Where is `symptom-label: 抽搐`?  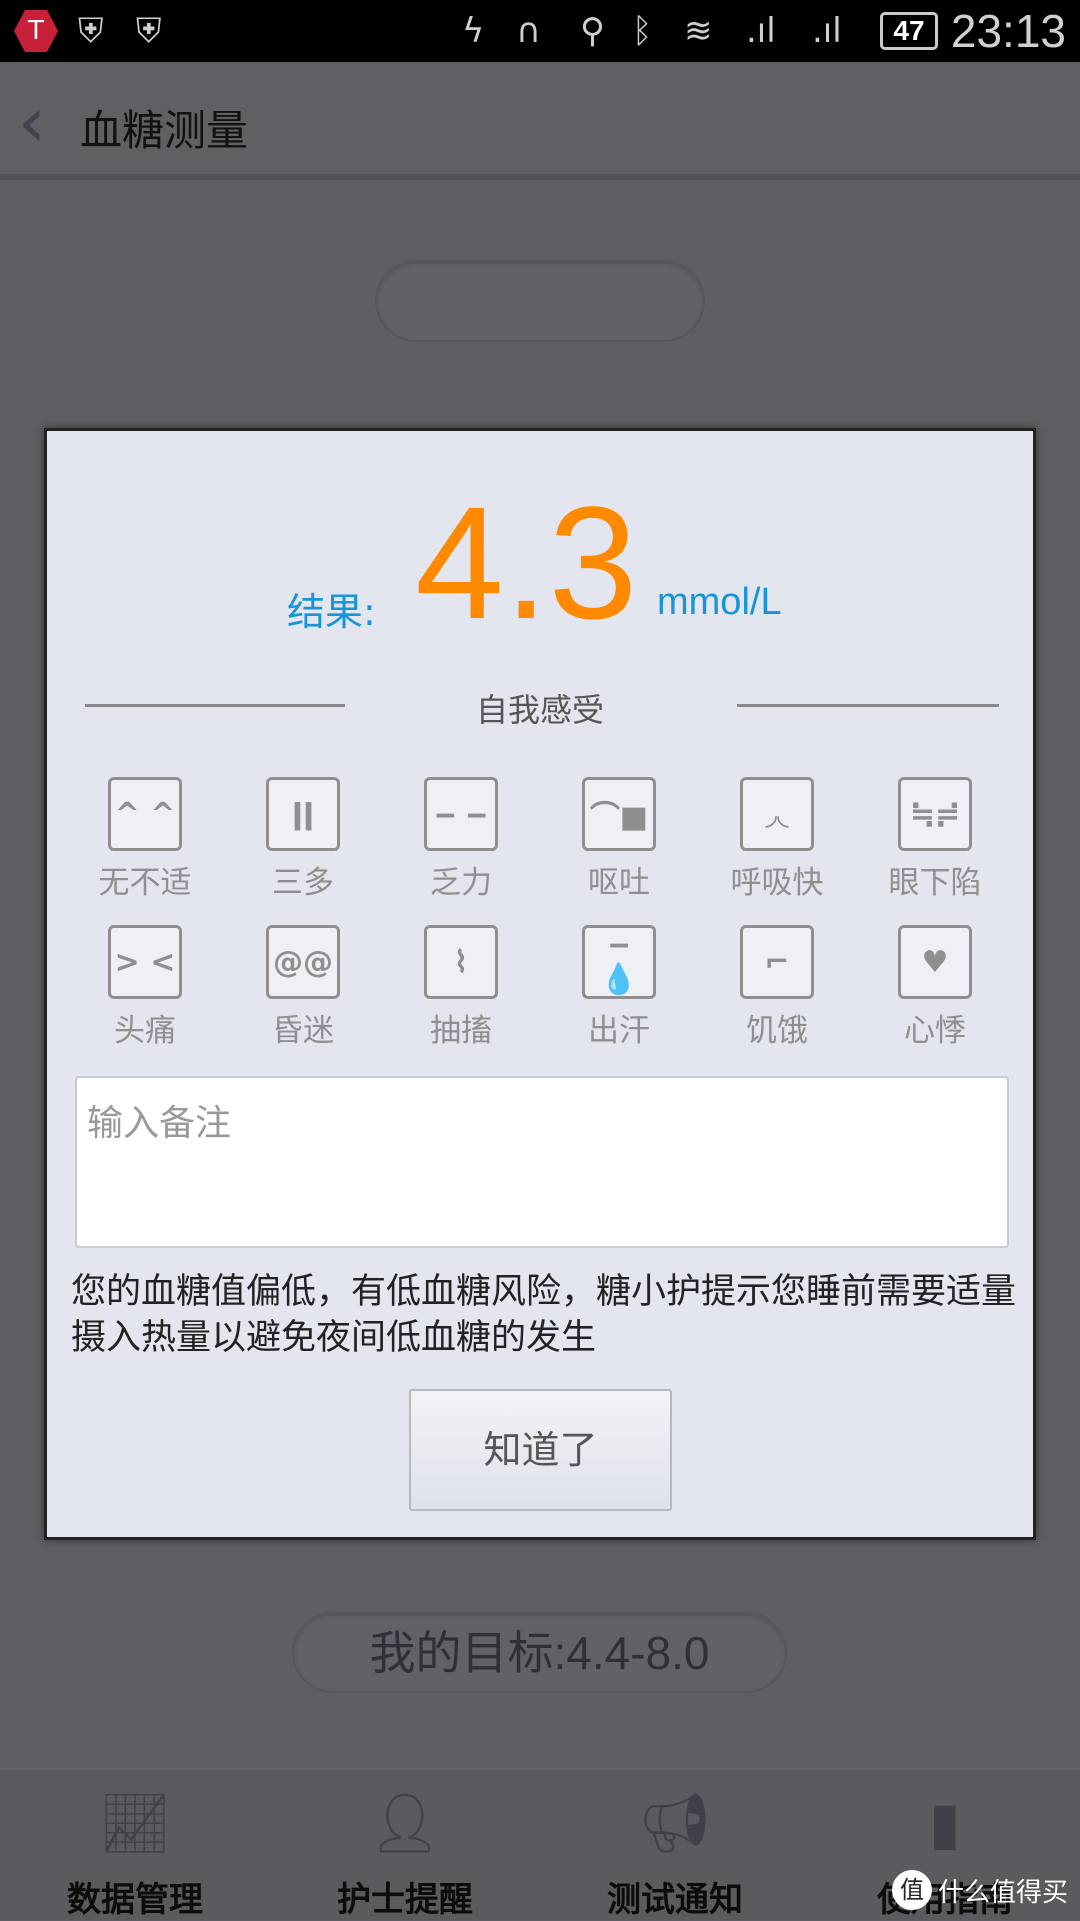
symptom-label: 抽搐 is located at coordinates (461, 1031).